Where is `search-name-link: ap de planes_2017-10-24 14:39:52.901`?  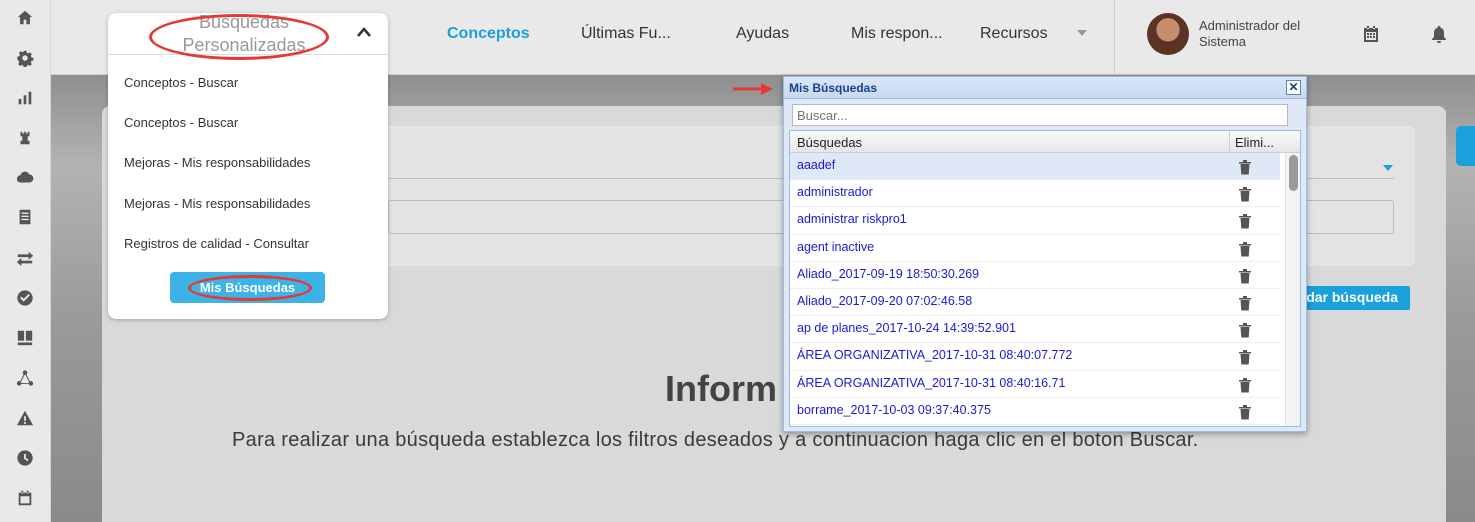
search-name-link: ap de planes_2017-10-24 14:39:52.901 is located at coordinates (906, 328).